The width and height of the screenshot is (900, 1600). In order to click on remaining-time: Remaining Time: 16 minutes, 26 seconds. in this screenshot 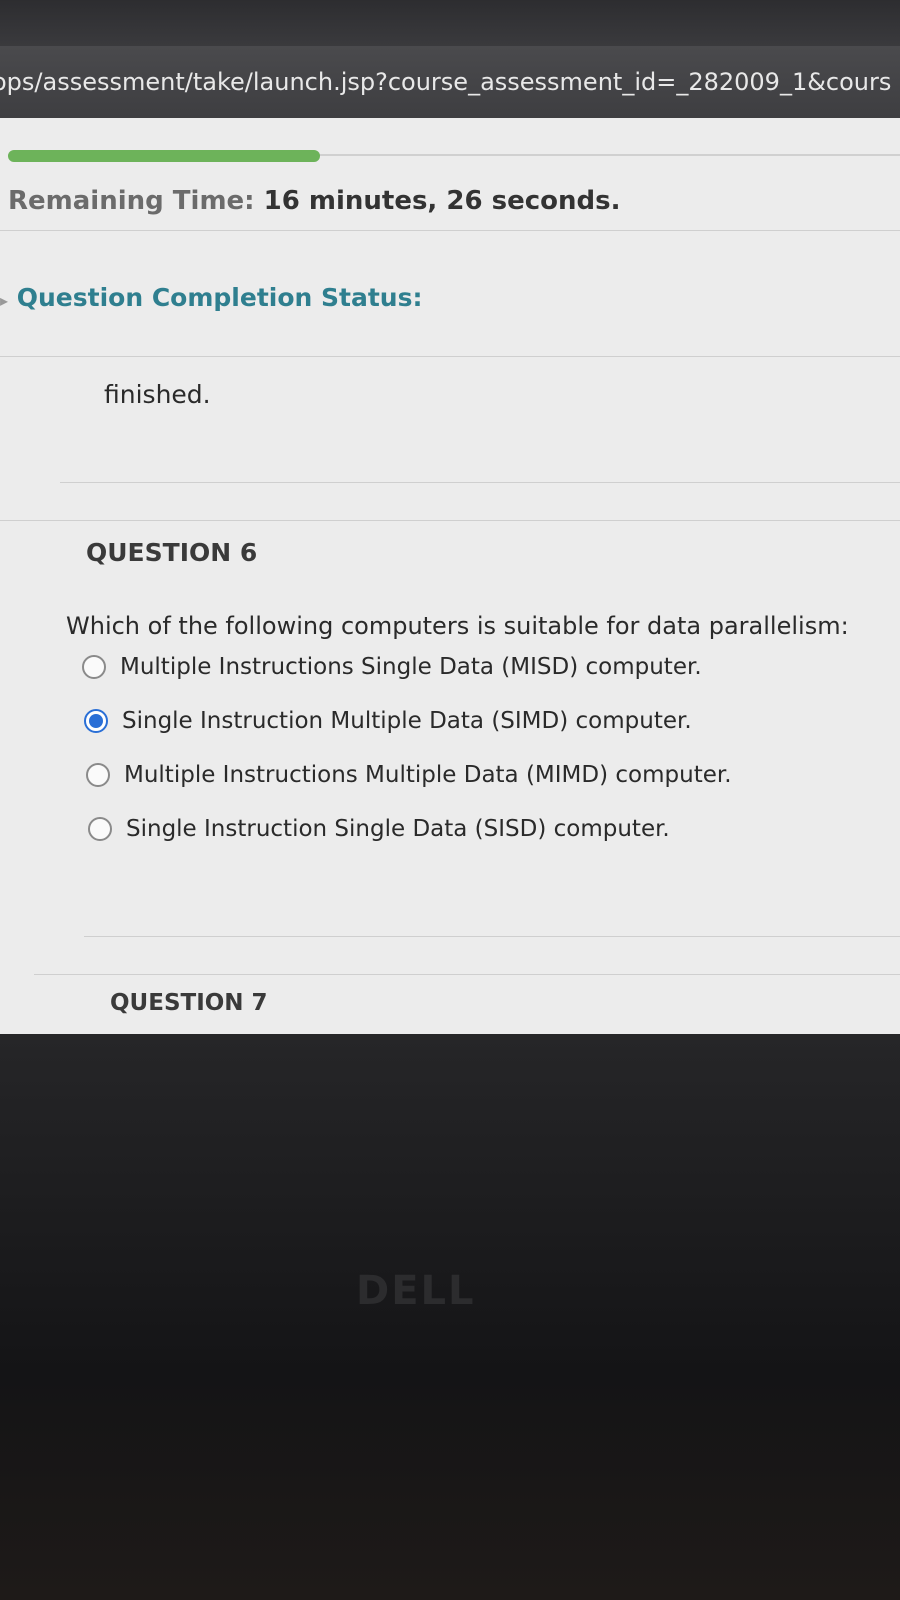, I will do `click(314, 201)`.